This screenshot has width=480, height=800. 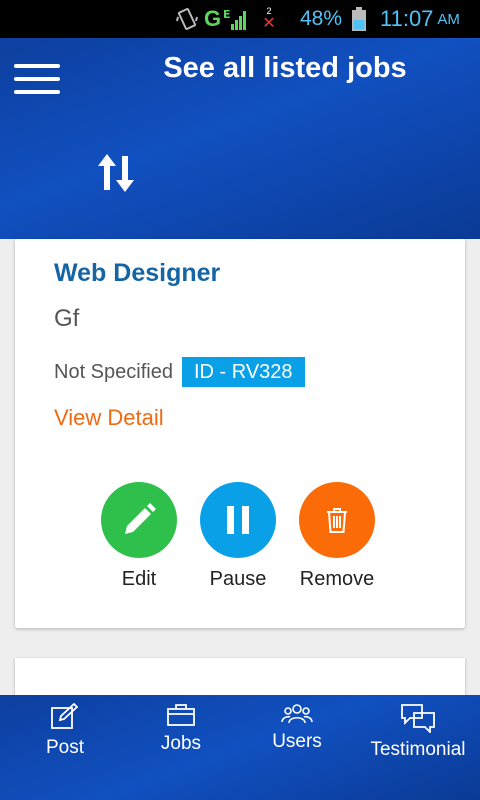 I want to click on edit-button: Edit, so click(x=139, y=536).